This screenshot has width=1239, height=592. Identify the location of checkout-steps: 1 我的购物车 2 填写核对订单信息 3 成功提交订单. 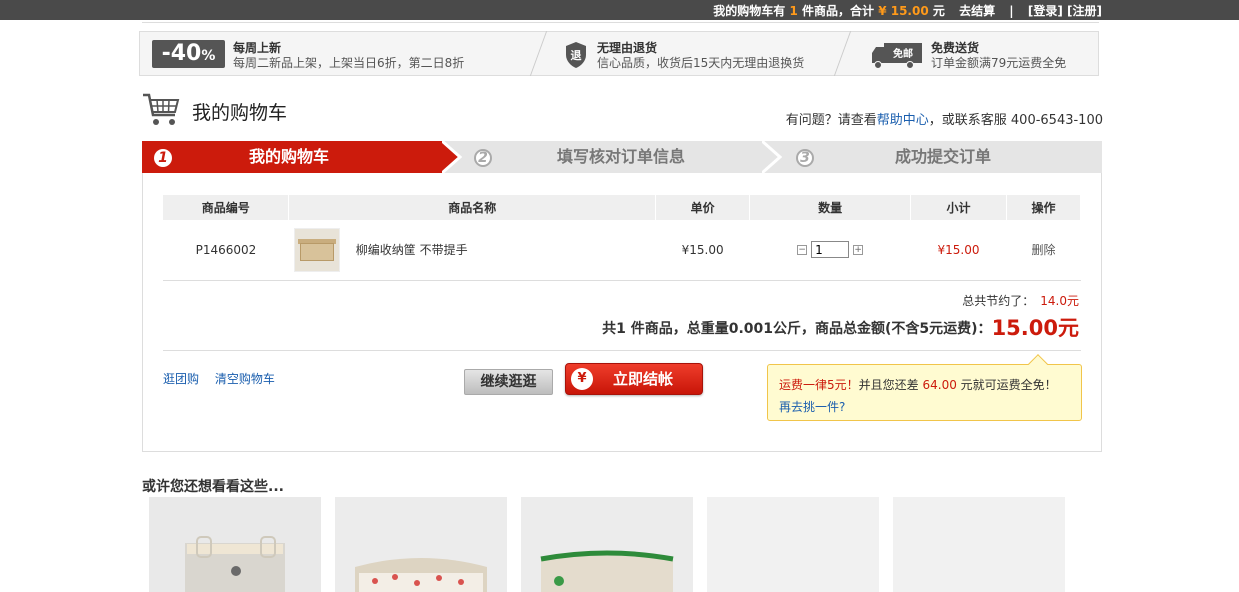
(622, 157).